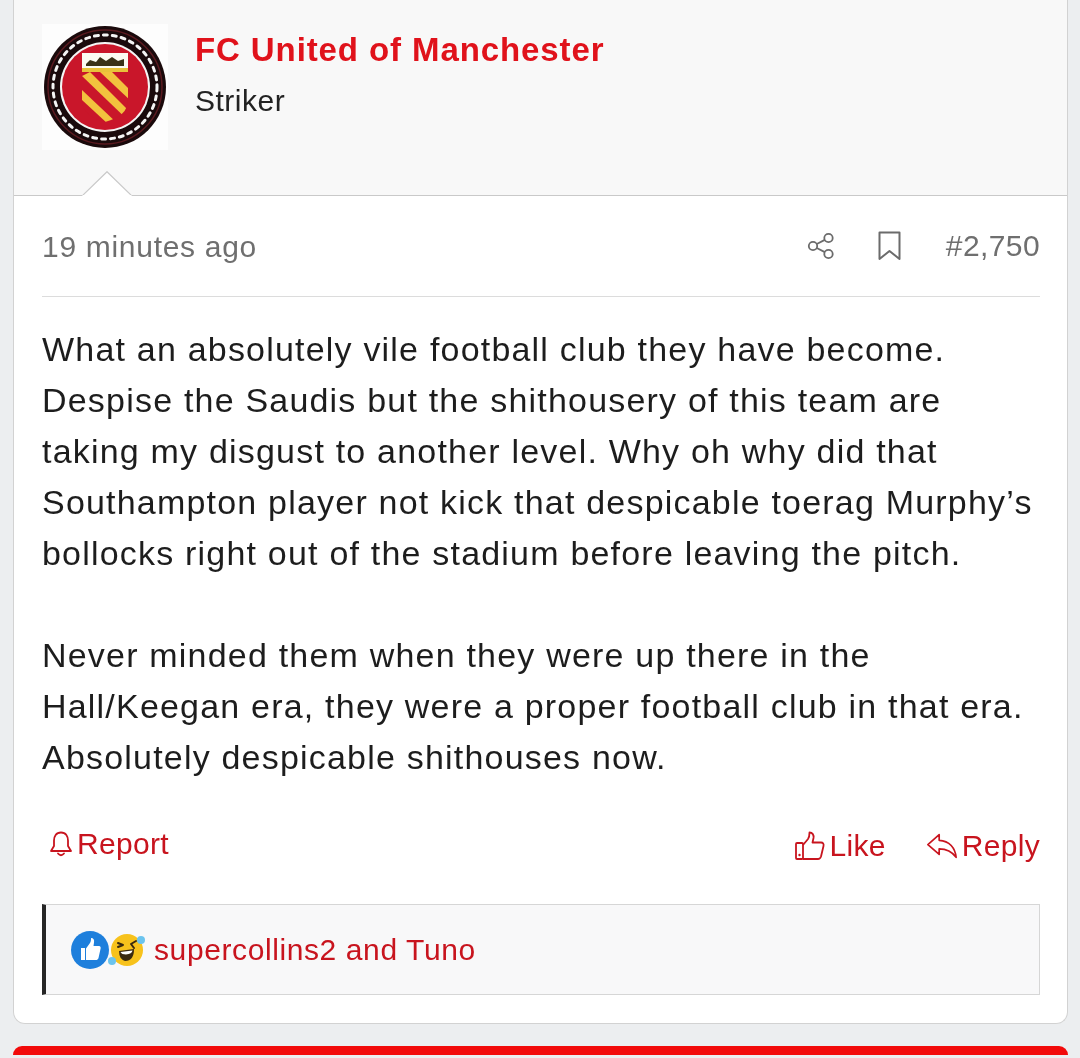 The width and height of the screenshot is (1080, 1058). I want to click on post-paragraph: Never minded them when they were up there in the Hall/Keegan era, they were a proper football club in that era. Absolutely despicable shithouses now., so click(533, 706).